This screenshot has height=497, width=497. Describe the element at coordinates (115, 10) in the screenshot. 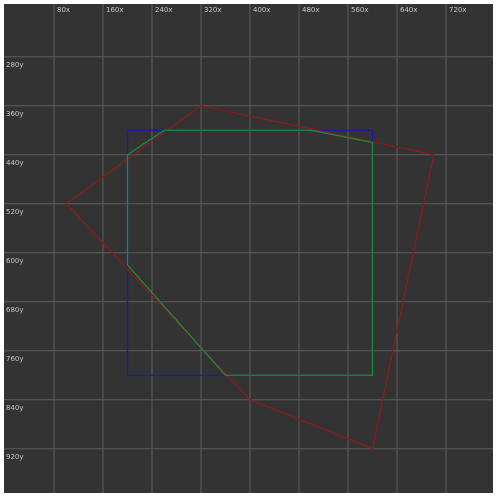

I see `x-tick-label: 160x` at that location.